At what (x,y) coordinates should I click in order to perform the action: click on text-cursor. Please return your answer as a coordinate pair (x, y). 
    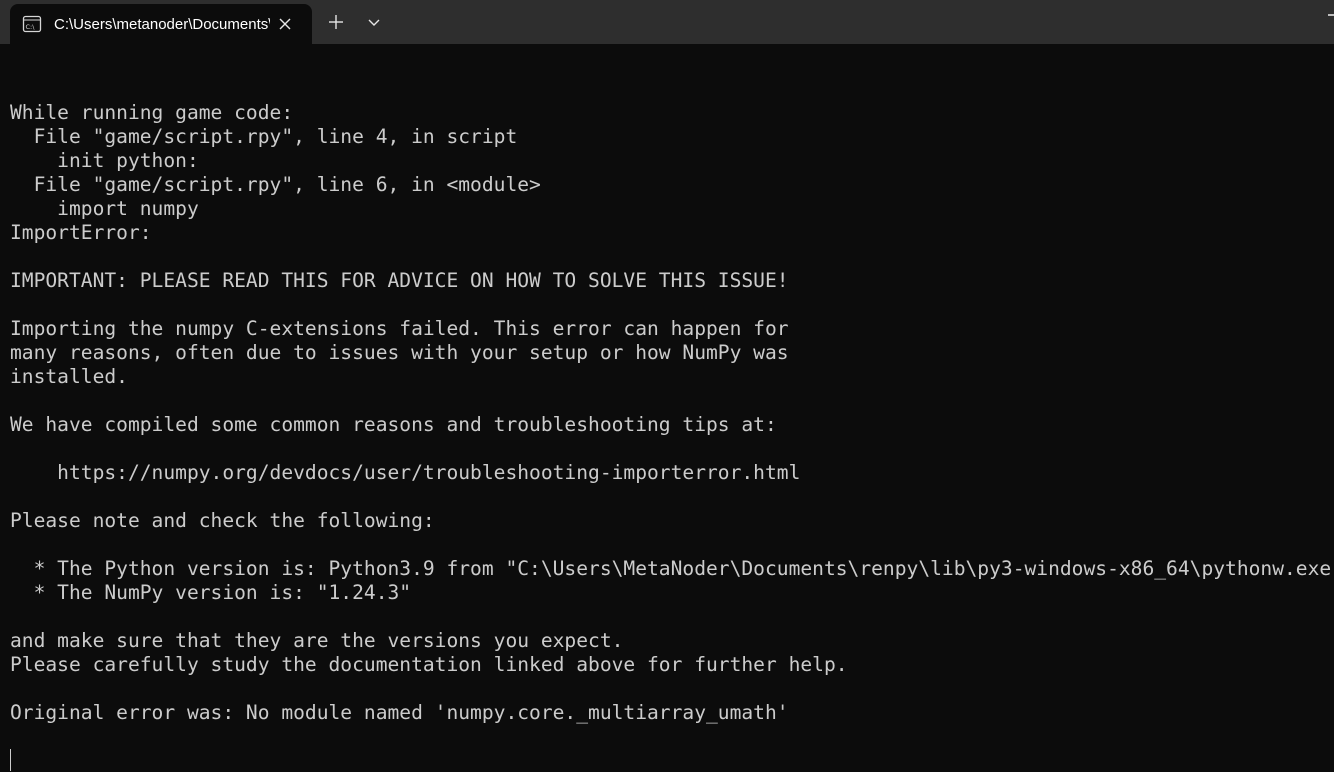
    Looking at the image, I should click on (10, 760).